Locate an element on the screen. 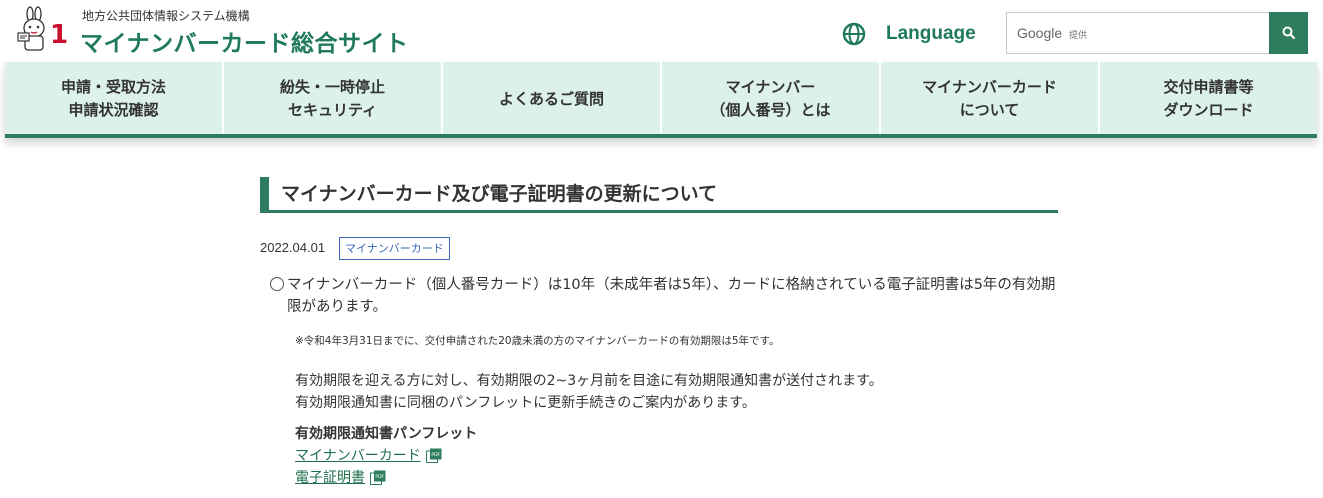 Image resolution: width=1323 pixels, height=498 pixels. post-date: 2022.04.01 is located at coordinates (293, 247).